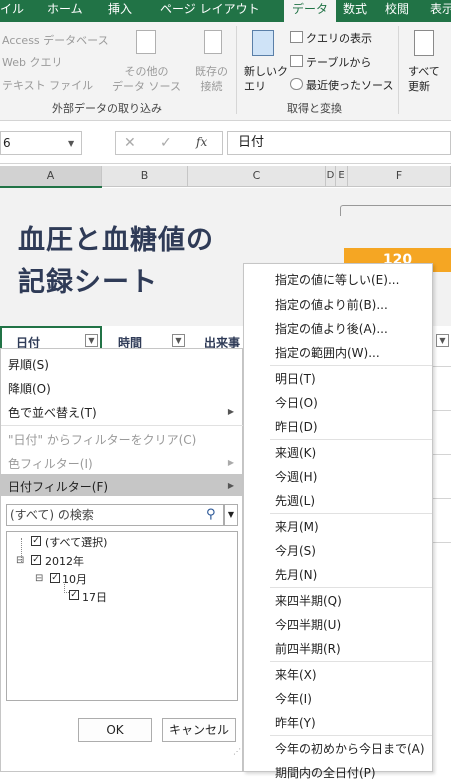 The image size is (451, 781). Describe the element at coordinates (199, 730) in the screenshot. I see `cancel-button: キャンセル` at that location.